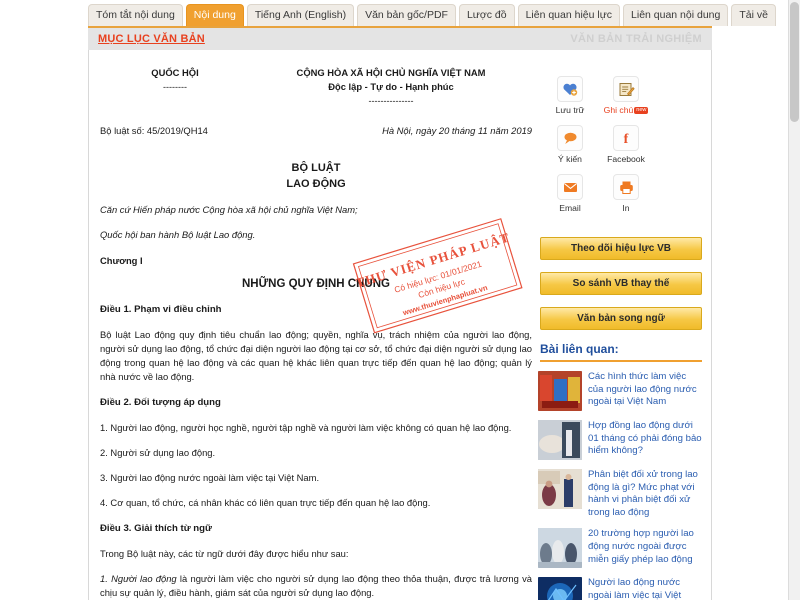  Describe the element at coordinates (570, 89) in the screenshot. I see `heart-plus-icon` at that location.